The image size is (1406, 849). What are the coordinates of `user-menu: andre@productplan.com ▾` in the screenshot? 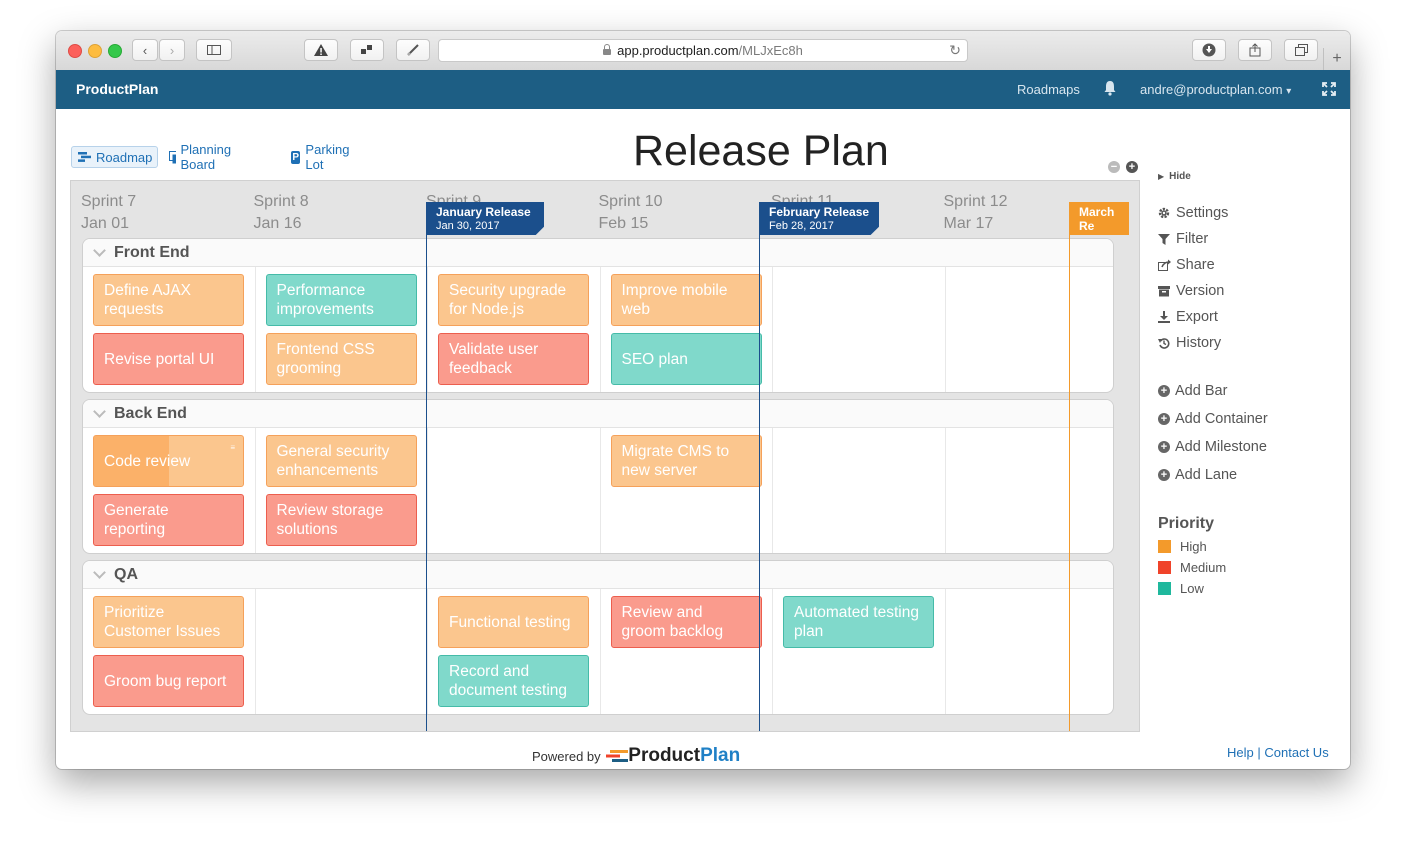 It's located at (1215, 89).